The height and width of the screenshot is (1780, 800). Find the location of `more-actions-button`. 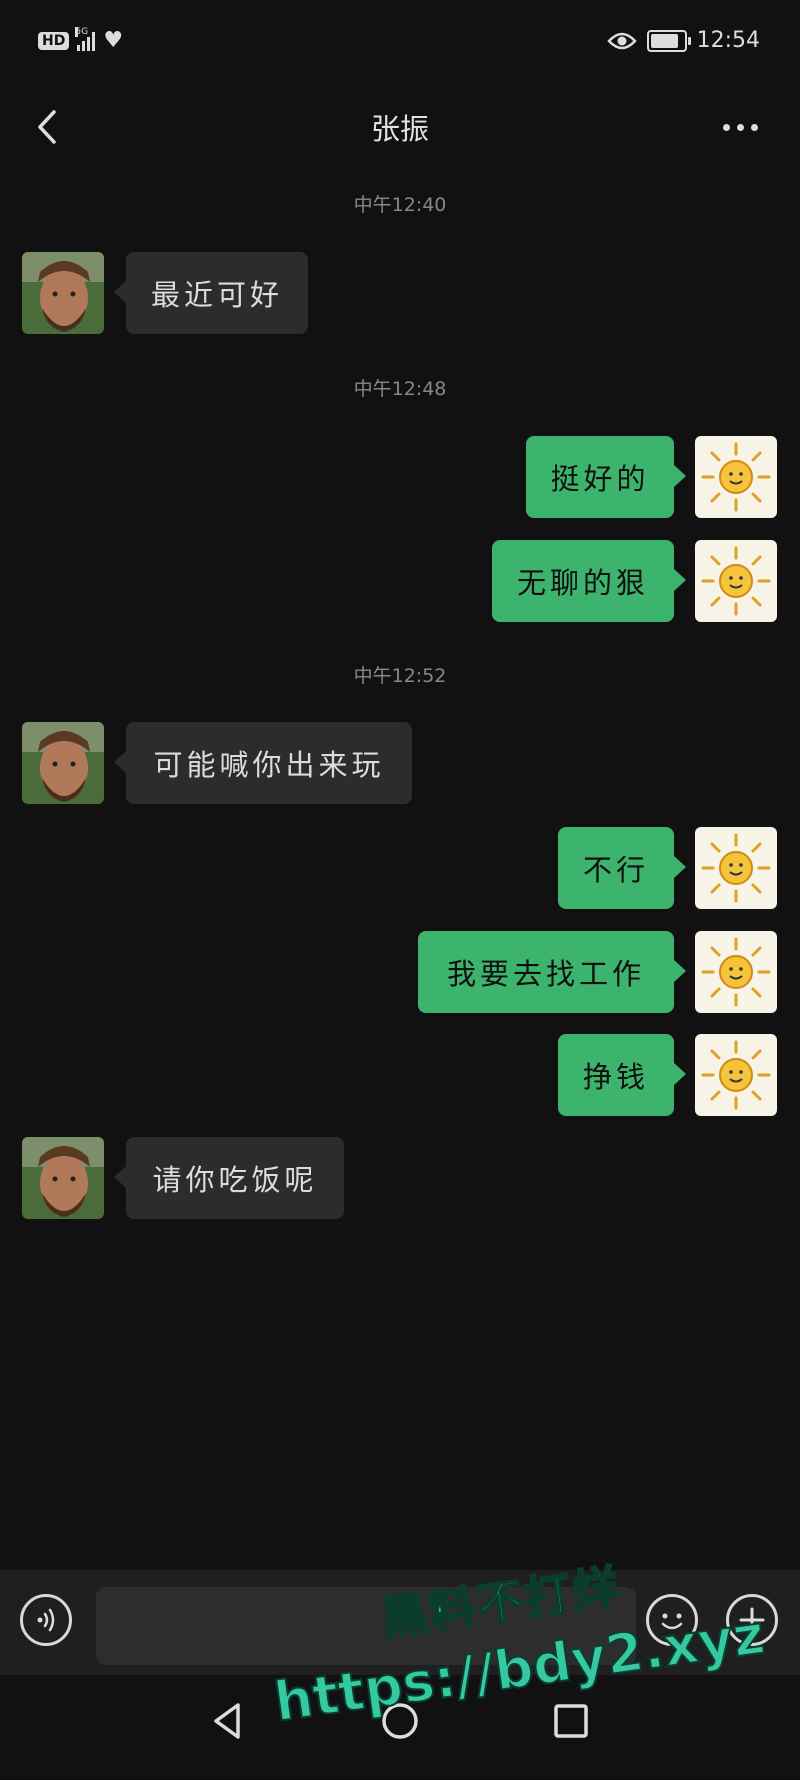

more-actions-button is located at coordinates (752, 1620).